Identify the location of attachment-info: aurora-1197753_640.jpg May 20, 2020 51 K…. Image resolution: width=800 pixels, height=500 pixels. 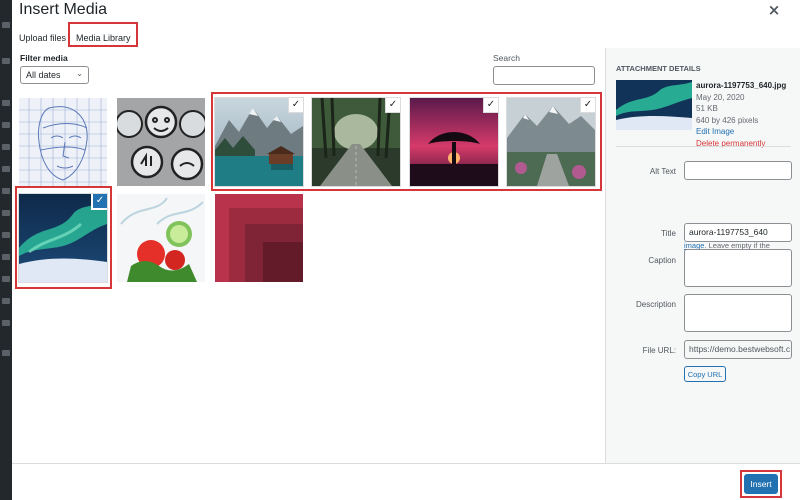
(746, 114).